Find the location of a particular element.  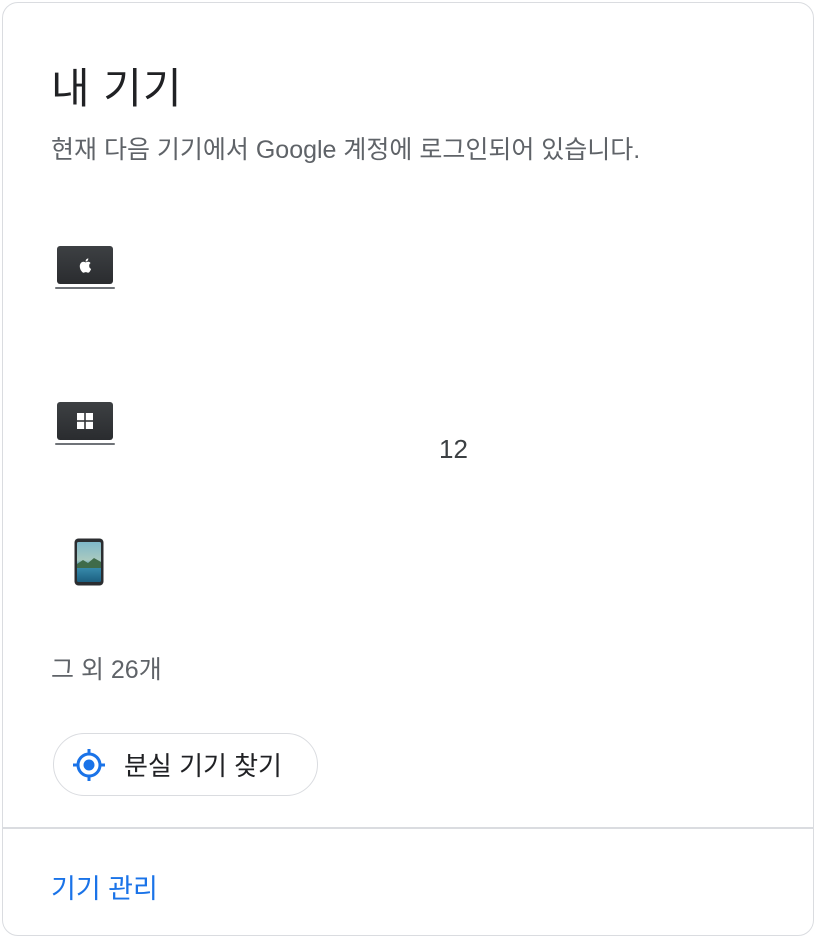

card-divider is located at coordinates (408, 828).